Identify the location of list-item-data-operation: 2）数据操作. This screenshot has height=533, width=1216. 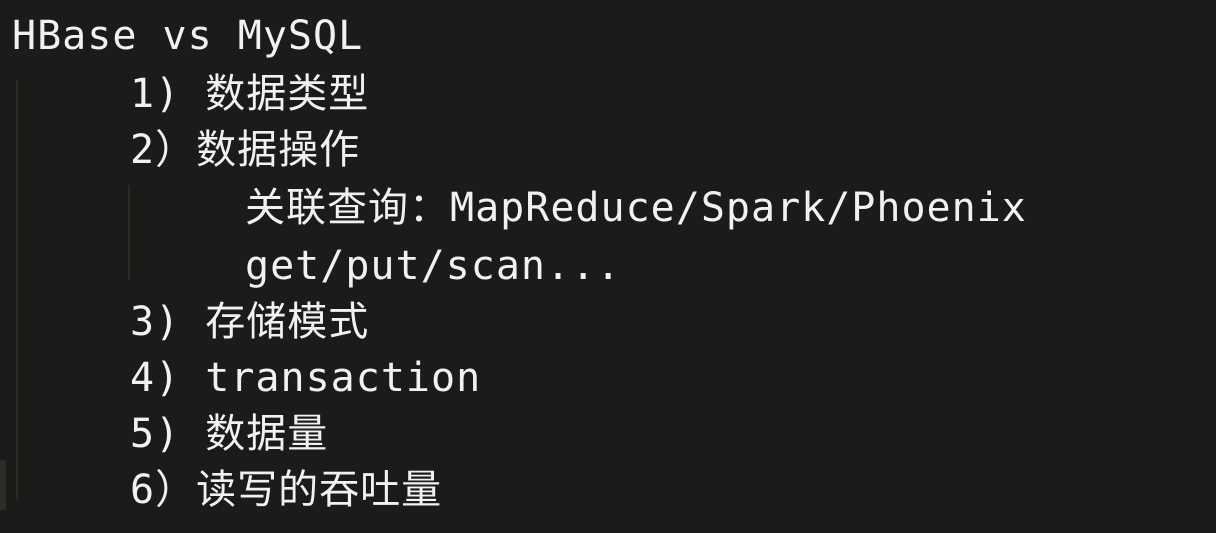
(245, 150).